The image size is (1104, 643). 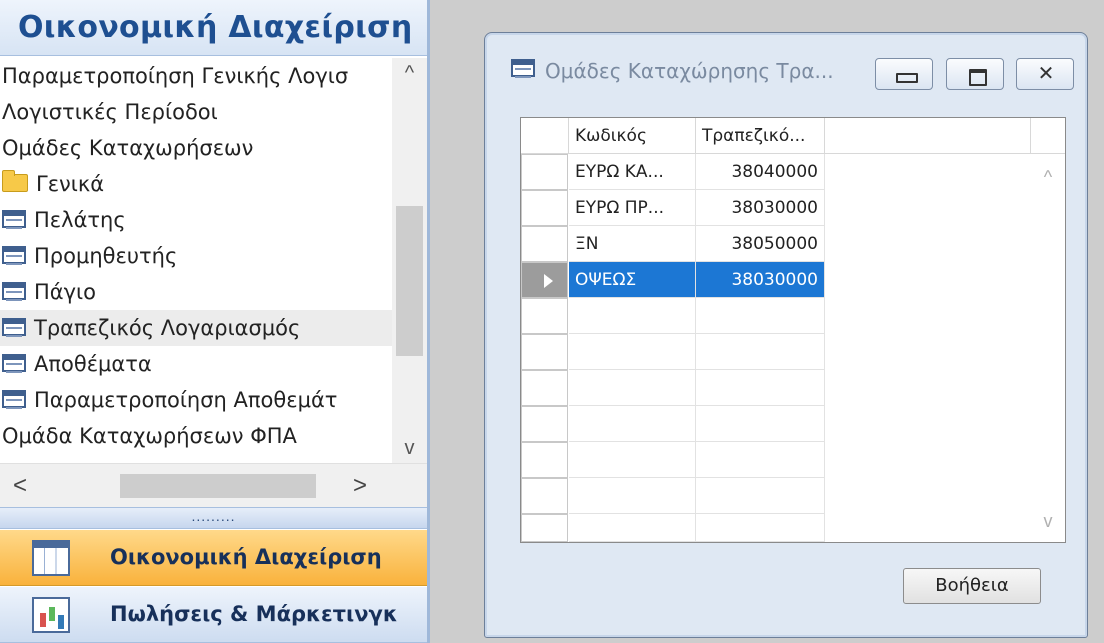 What do you see at coordinates (196, 220) in the screenshot?
I see `tree-item-customer: Πελάτης` at bounding box center [196, 220].